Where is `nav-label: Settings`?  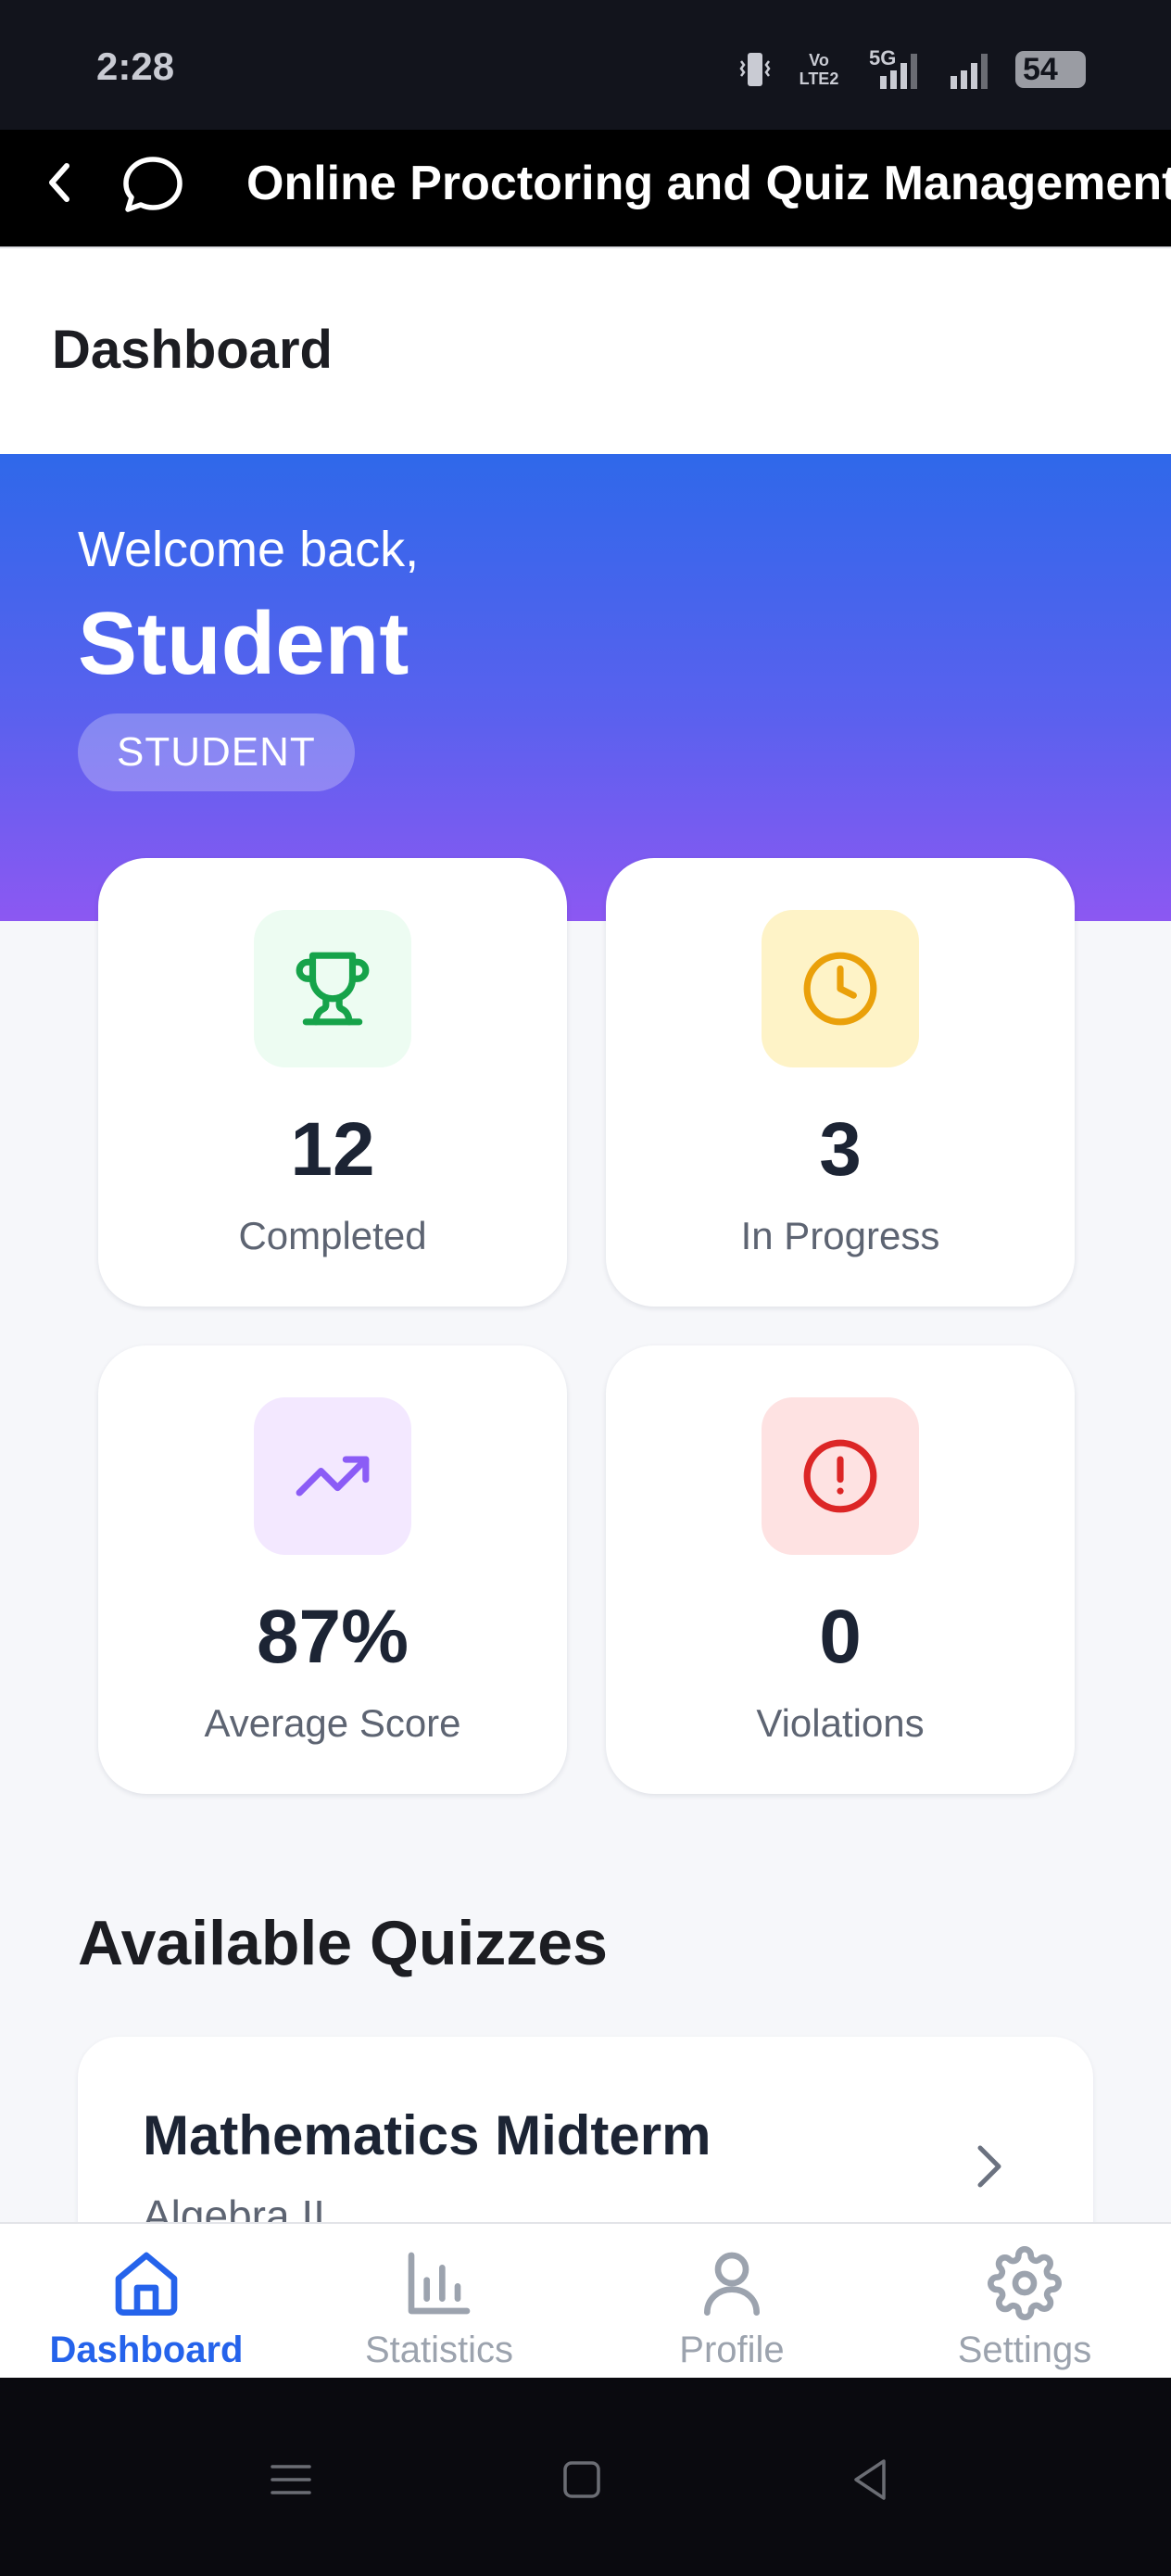 nav-label: Settings is located at coordinates (1024, 2350).